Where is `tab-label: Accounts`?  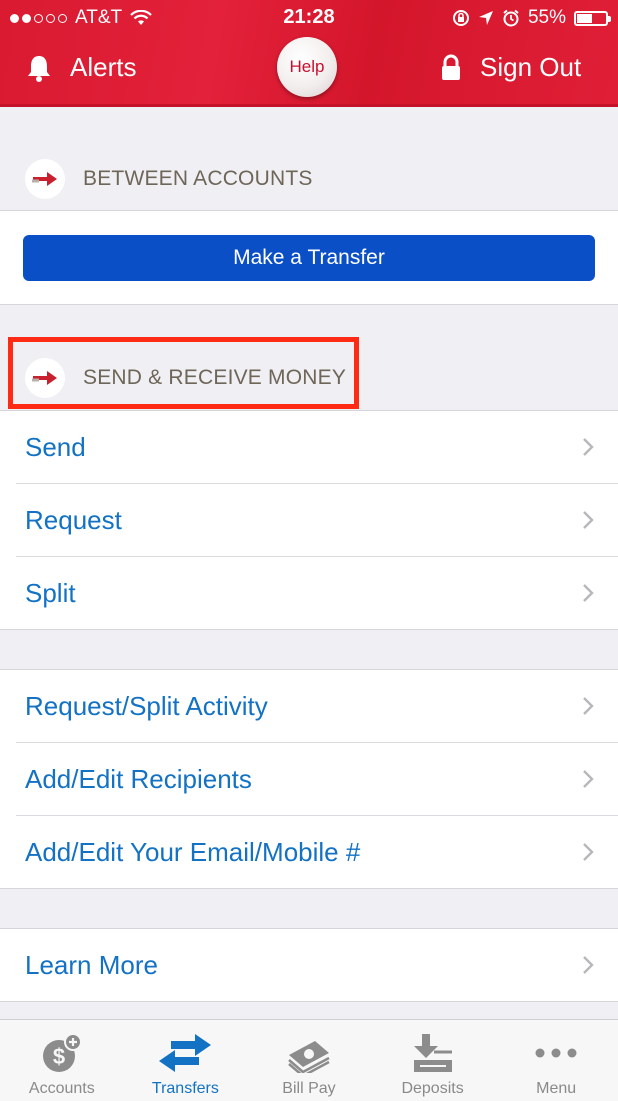 tab-label: Accounts is located at coordinates (61, 1088).